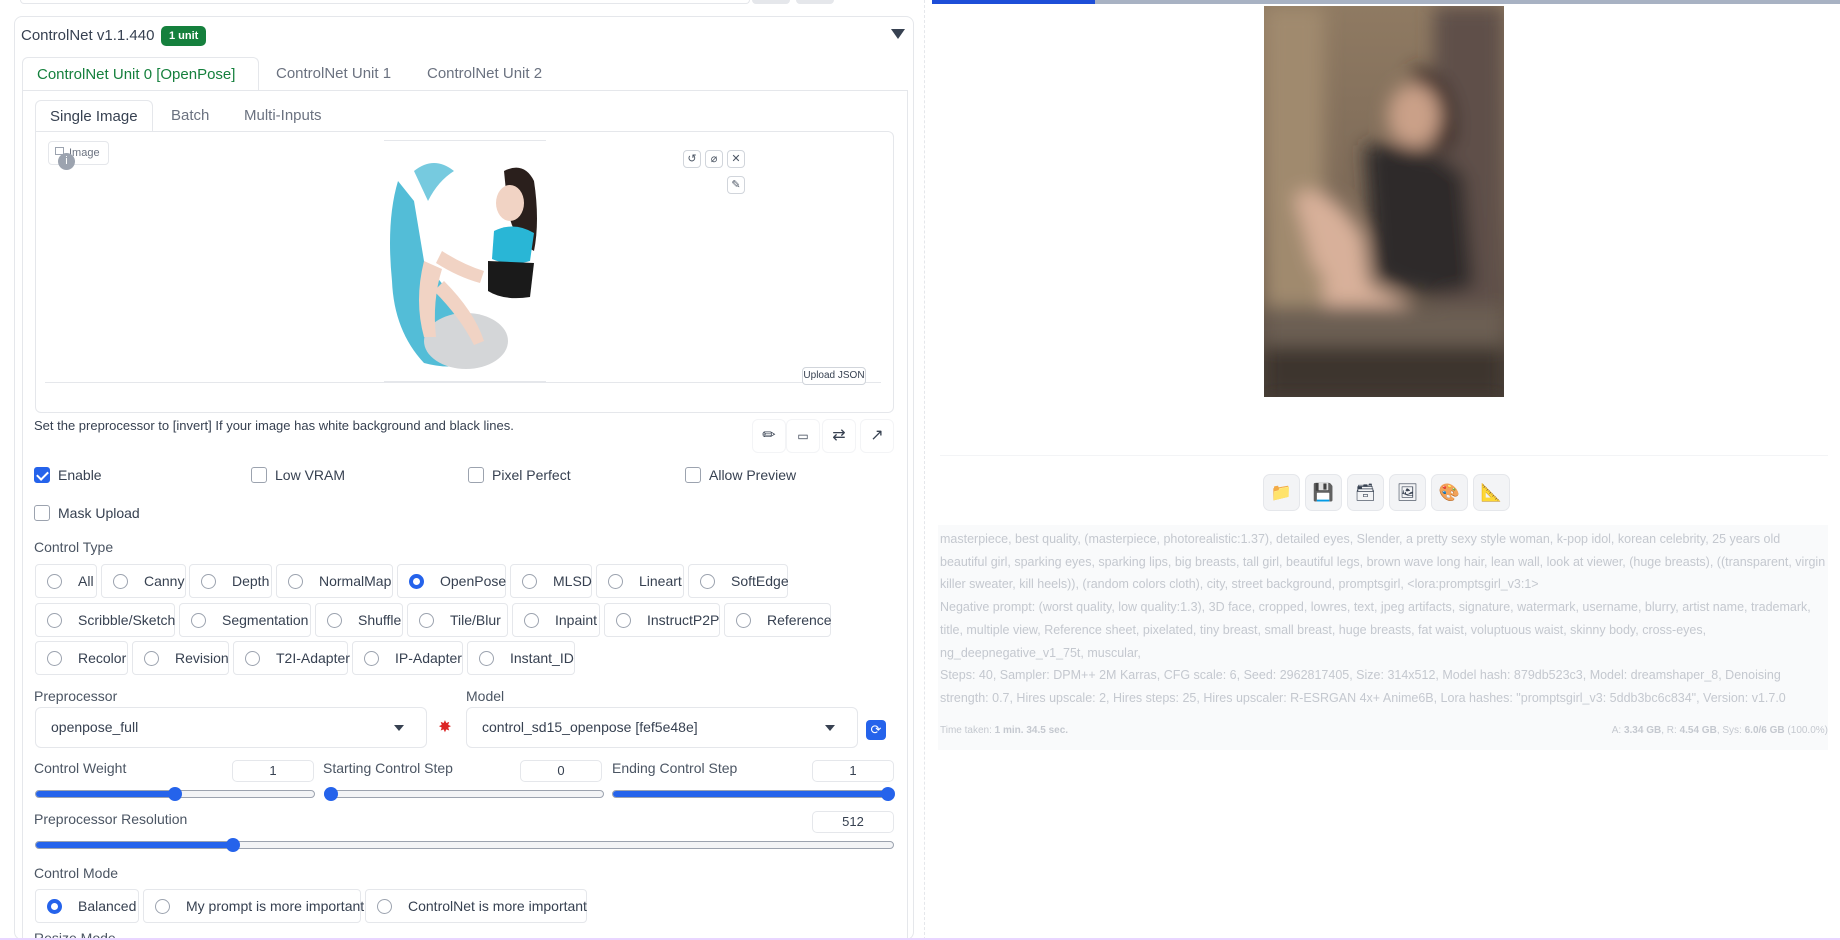  I want to click on enable-label: Enable, so click(80, 475).